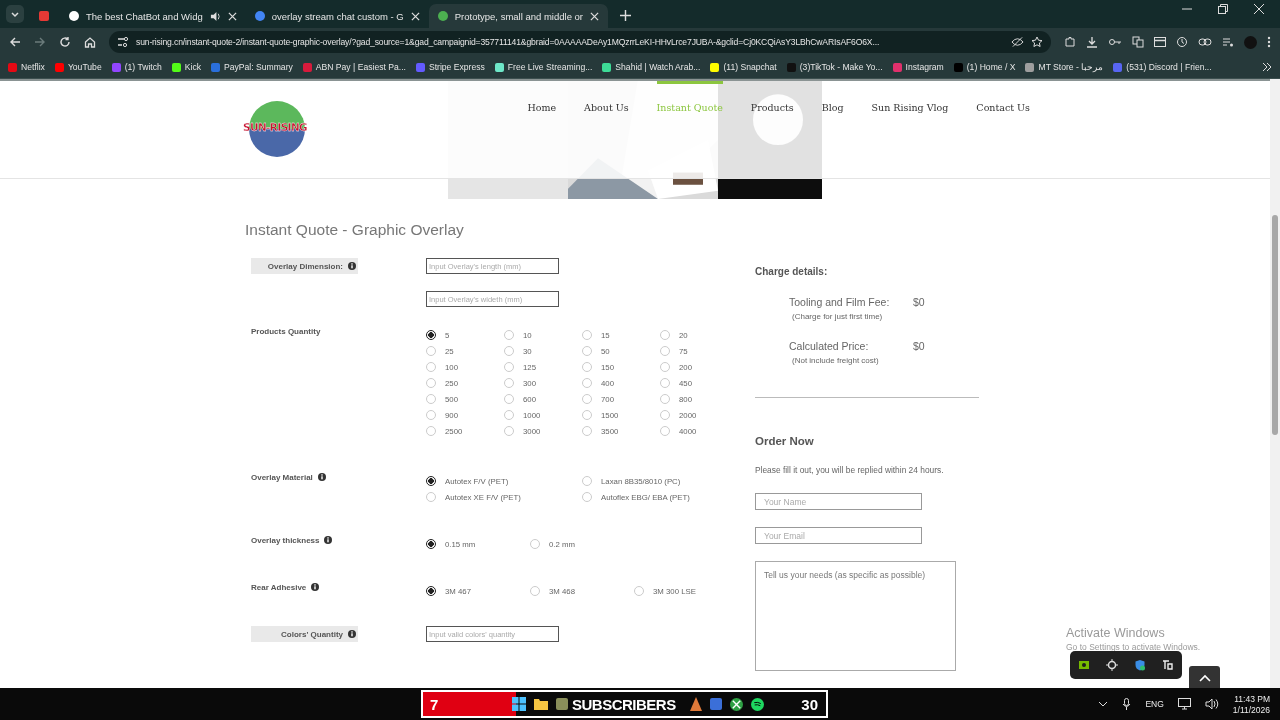 This screenshot has height=720, width=1280. I want to click on home-icon, so click(90, 42).